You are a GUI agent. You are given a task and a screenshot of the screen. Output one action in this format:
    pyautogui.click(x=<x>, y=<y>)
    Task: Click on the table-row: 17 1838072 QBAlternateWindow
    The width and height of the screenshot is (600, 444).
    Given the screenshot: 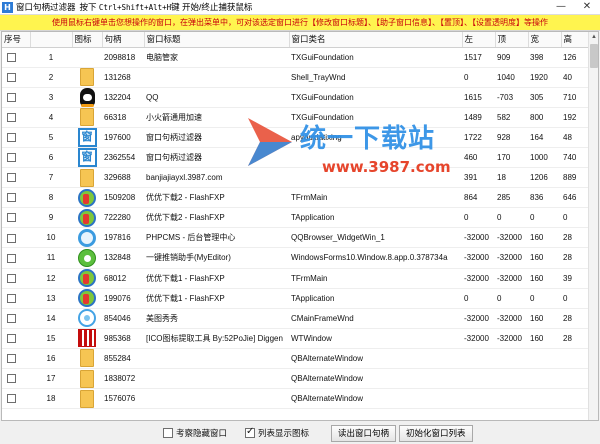 What is the action you would take?
    pyautogui.click(x=296, y=379)
    